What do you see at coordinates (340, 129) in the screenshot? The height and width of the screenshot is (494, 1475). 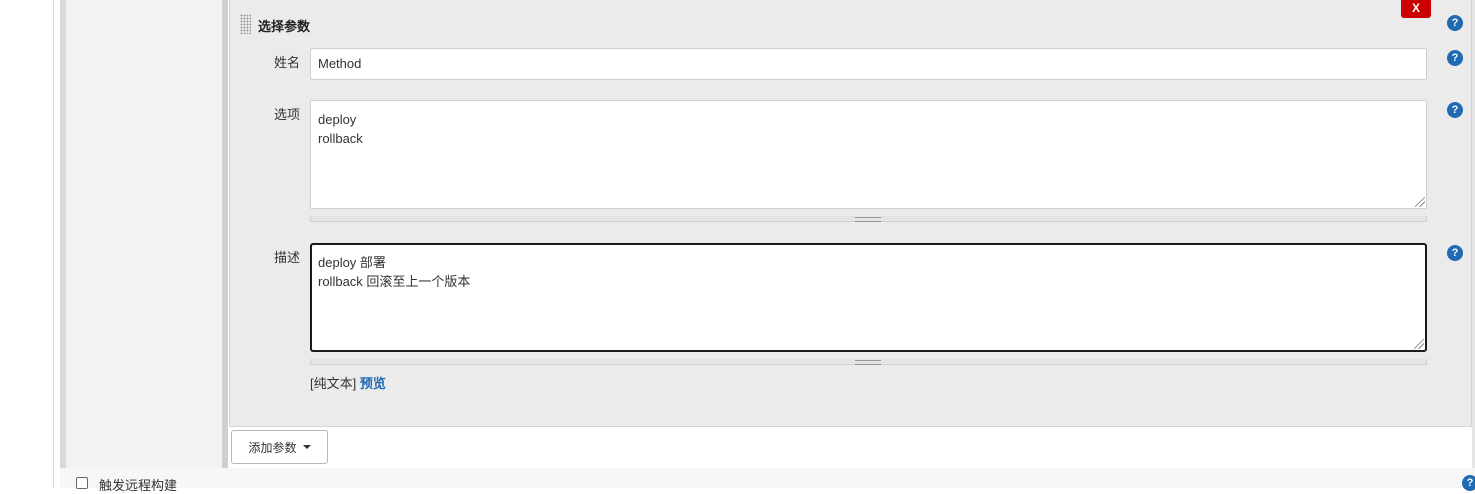 I see `choices-textarea-value: deploy rollback` at bounding box center [340, 129].